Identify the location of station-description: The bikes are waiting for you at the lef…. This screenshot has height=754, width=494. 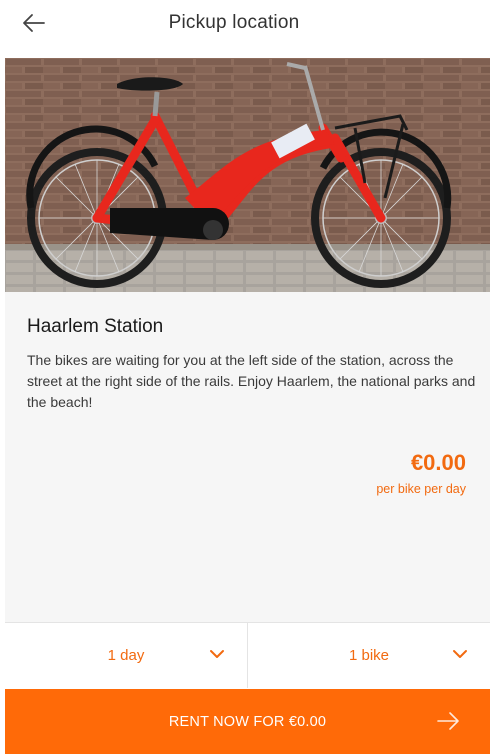
(251, 381).